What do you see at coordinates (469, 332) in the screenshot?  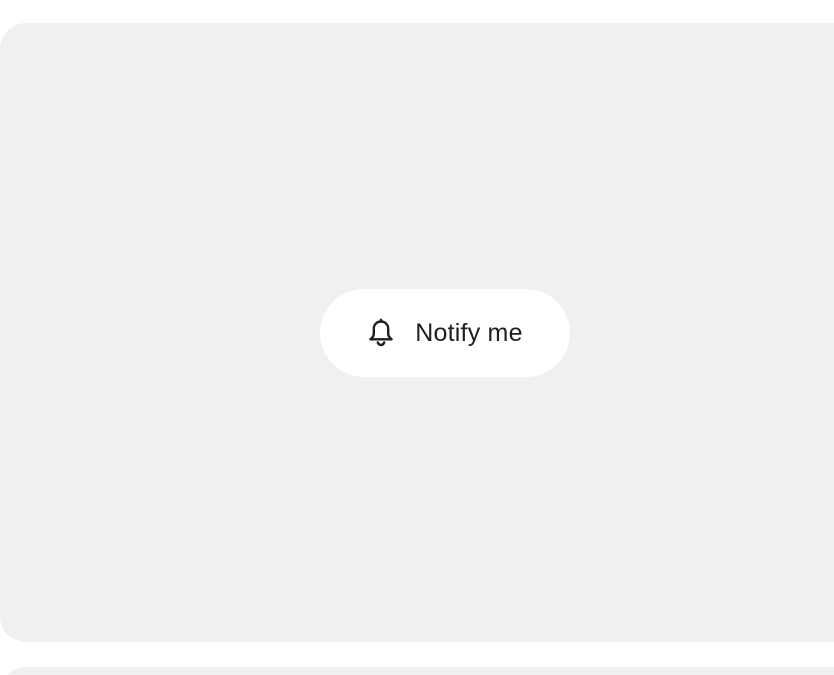 I see `notify-me-label: Notify me` at bounding box center [469, 332].